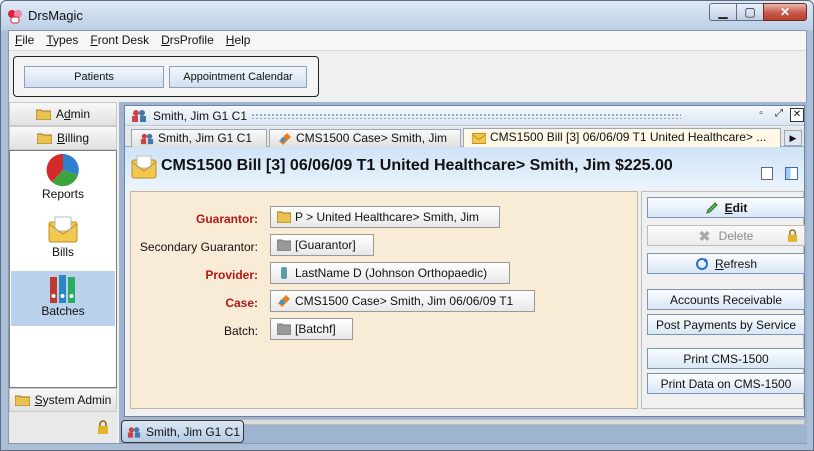 This screenshot has width=814, height=451. Describe the element at coordinates (24, 40) in the screenshot. I see `menu-file: File` at that location.